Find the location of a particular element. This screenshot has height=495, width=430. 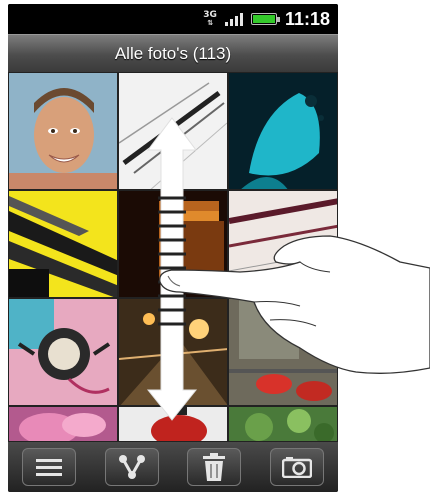

orange-layers-image is located at coordinates (173, 244).